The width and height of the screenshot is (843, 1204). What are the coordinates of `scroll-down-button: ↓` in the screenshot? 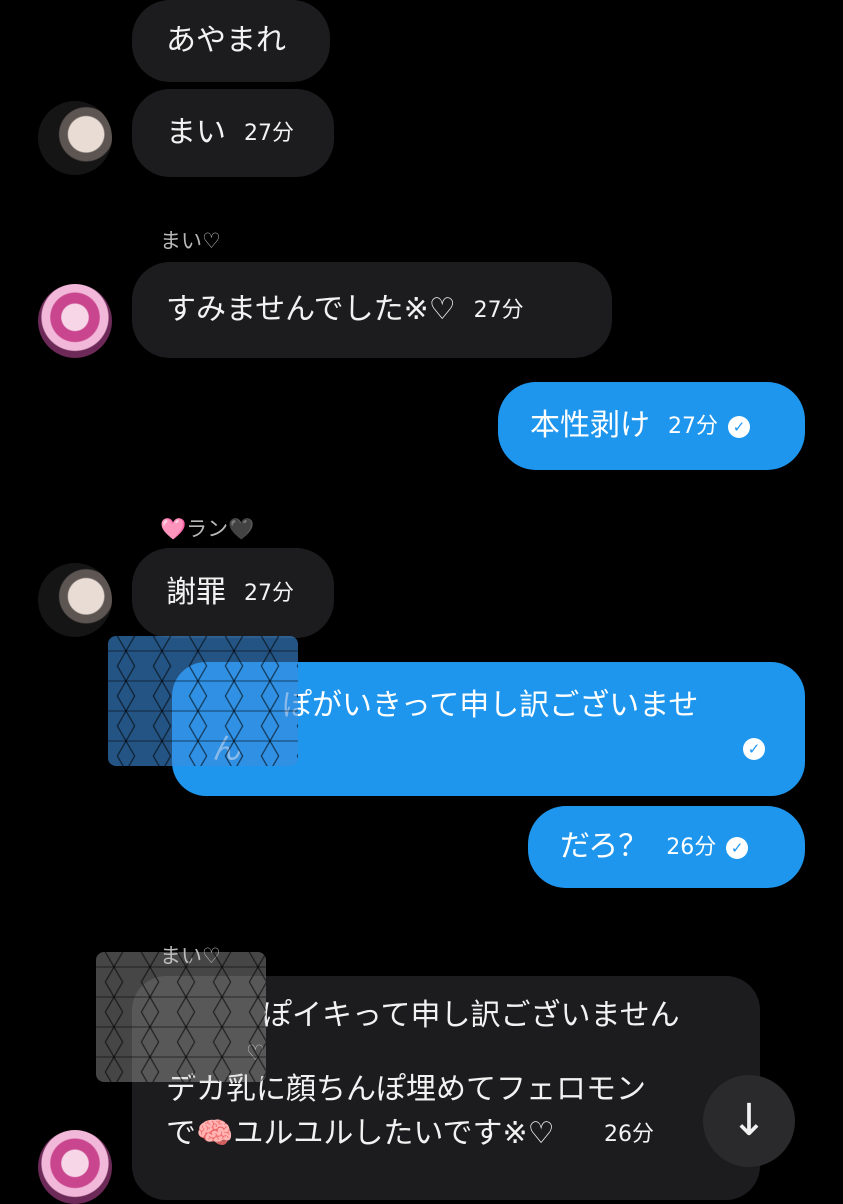 It's located at (749, 1121).